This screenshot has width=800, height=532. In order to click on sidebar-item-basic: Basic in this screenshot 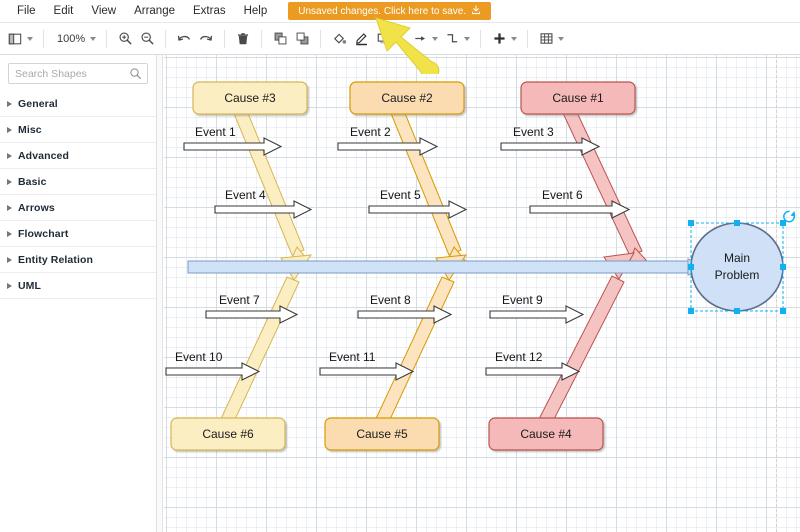, I will do `click(78, 182)`.